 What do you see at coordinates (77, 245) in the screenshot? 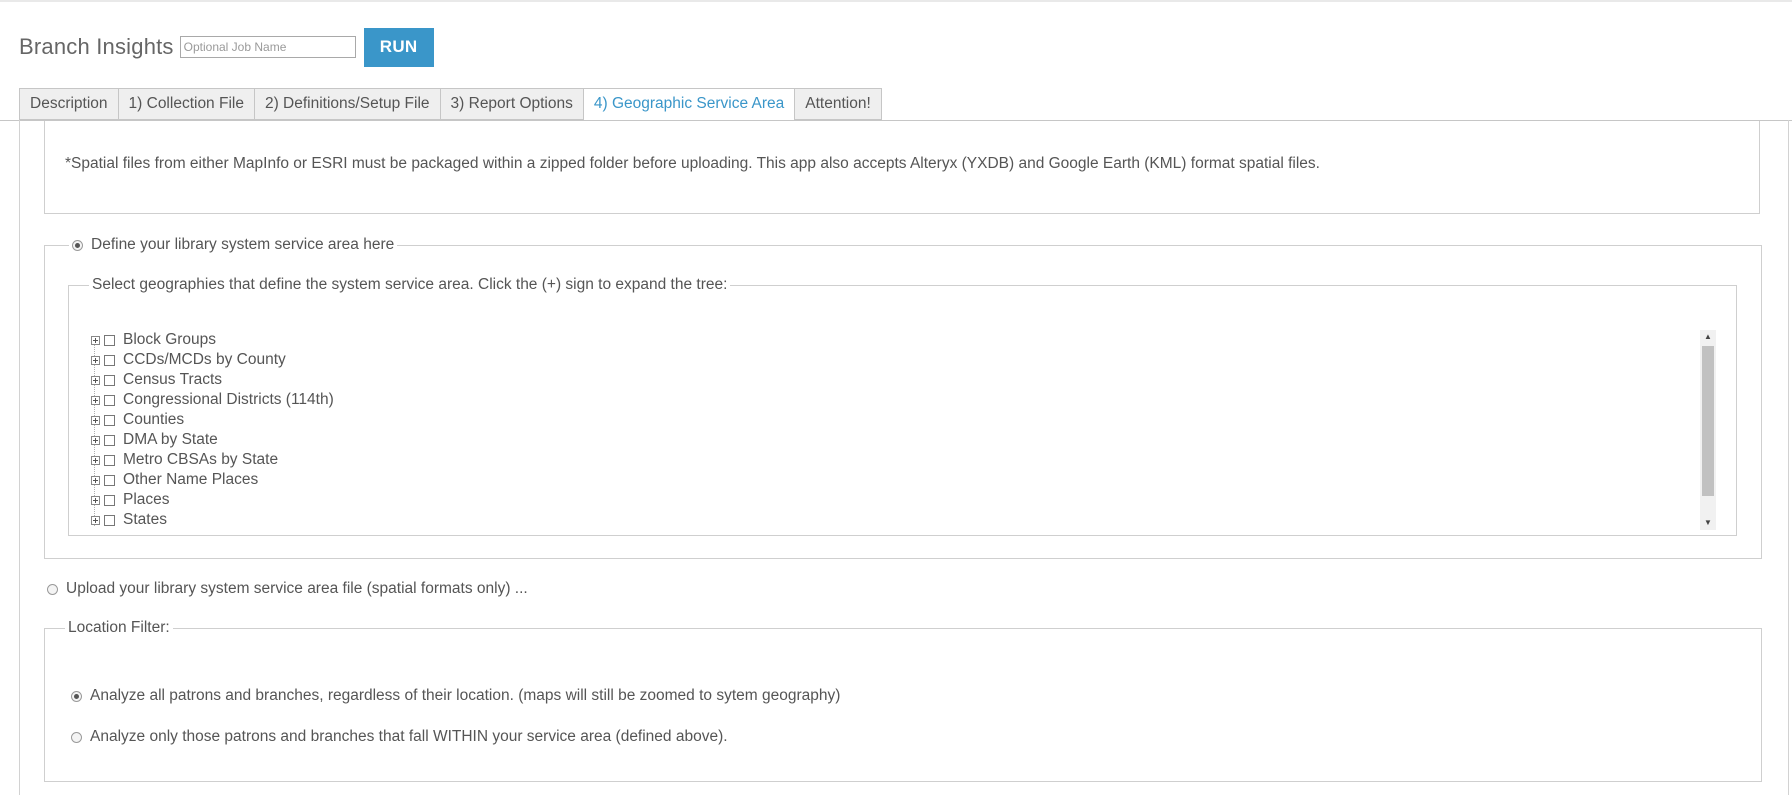
I see `define-area-radio` at bounding box center [77, 245].